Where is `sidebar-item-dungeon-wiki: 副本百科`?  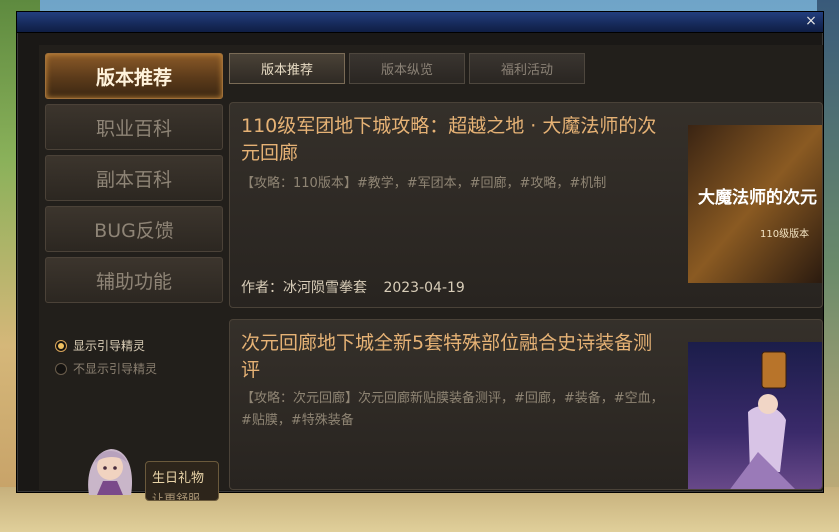
sidebar-item-dungeon-wiki: 副本百科 is located at coordinates (134, 178).